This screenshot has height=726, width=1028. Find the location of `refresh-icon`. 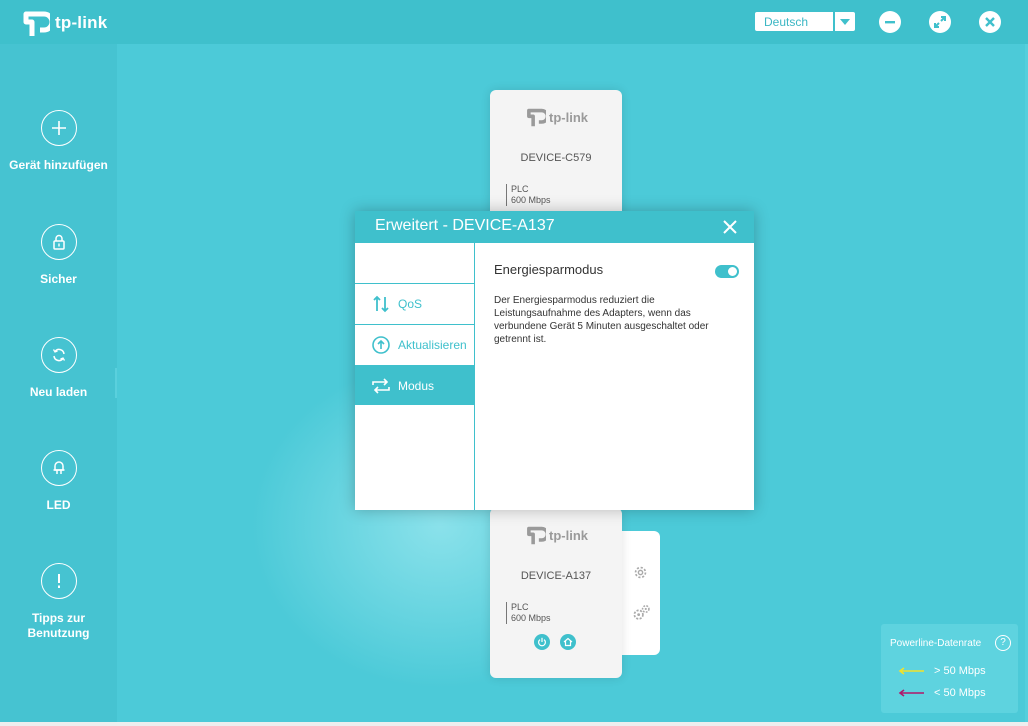

refresh-icon is located at coordinates (58, 355).